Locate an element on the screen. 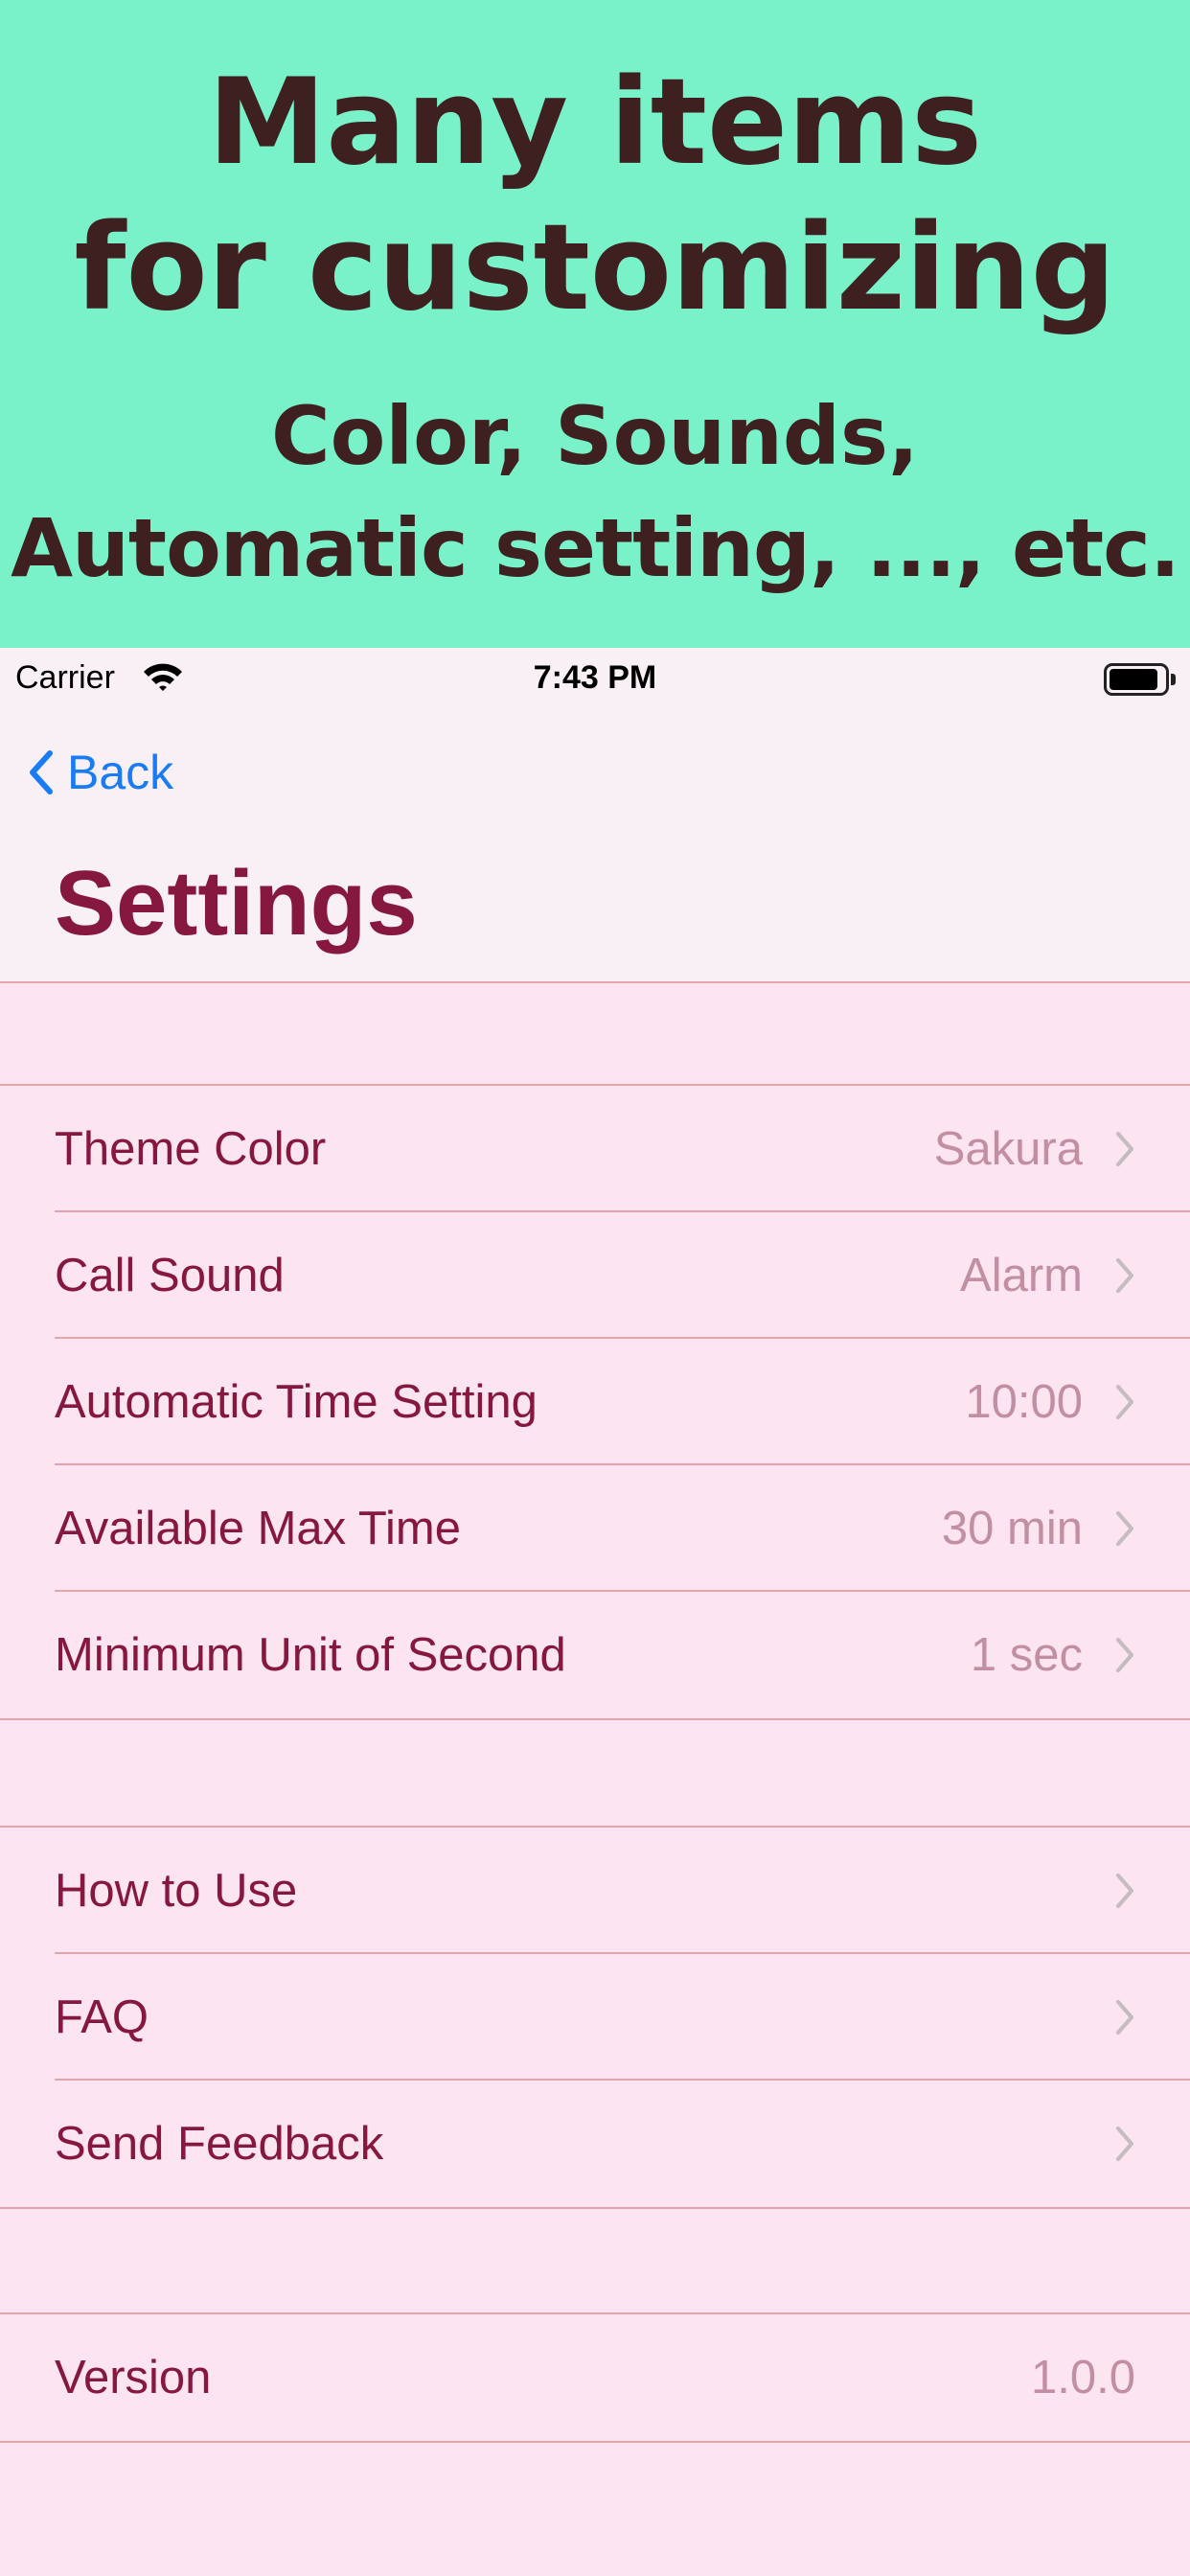 The height and width of the screenshot is (2576, 1190). minimum-unit-of-second-row: Minimum Unit of Second 1 sec is located at coordinates (595, 1655).